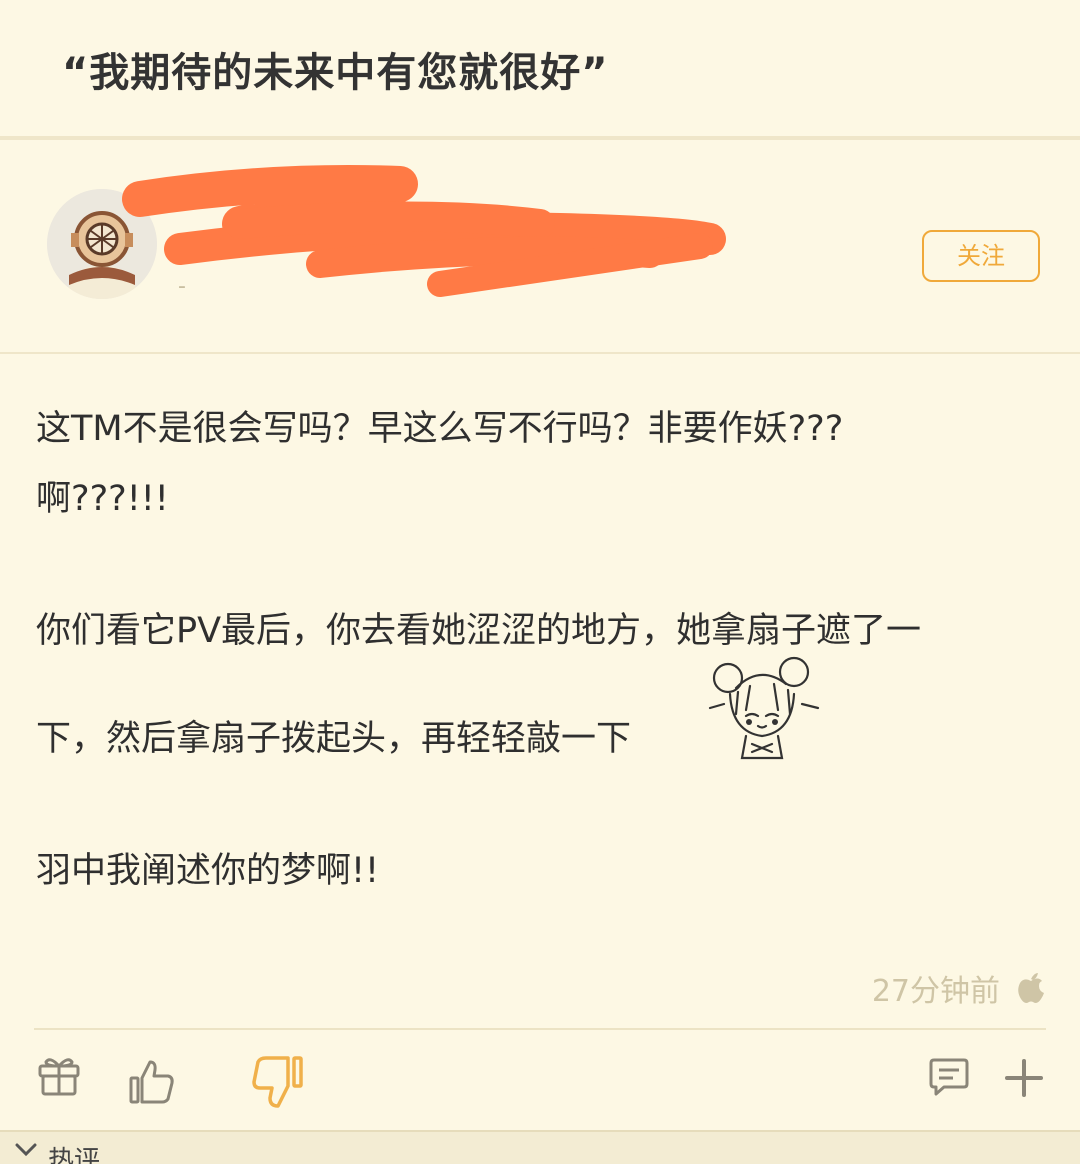 The height and width of the screenshot is (1164, 1080). Describe the element at coordinates (479, 631) in the screenshot. I see `post-body-line: 你们看它PV最后，你去看她涩涩的地方，她拿扇子遮了一` at that location.